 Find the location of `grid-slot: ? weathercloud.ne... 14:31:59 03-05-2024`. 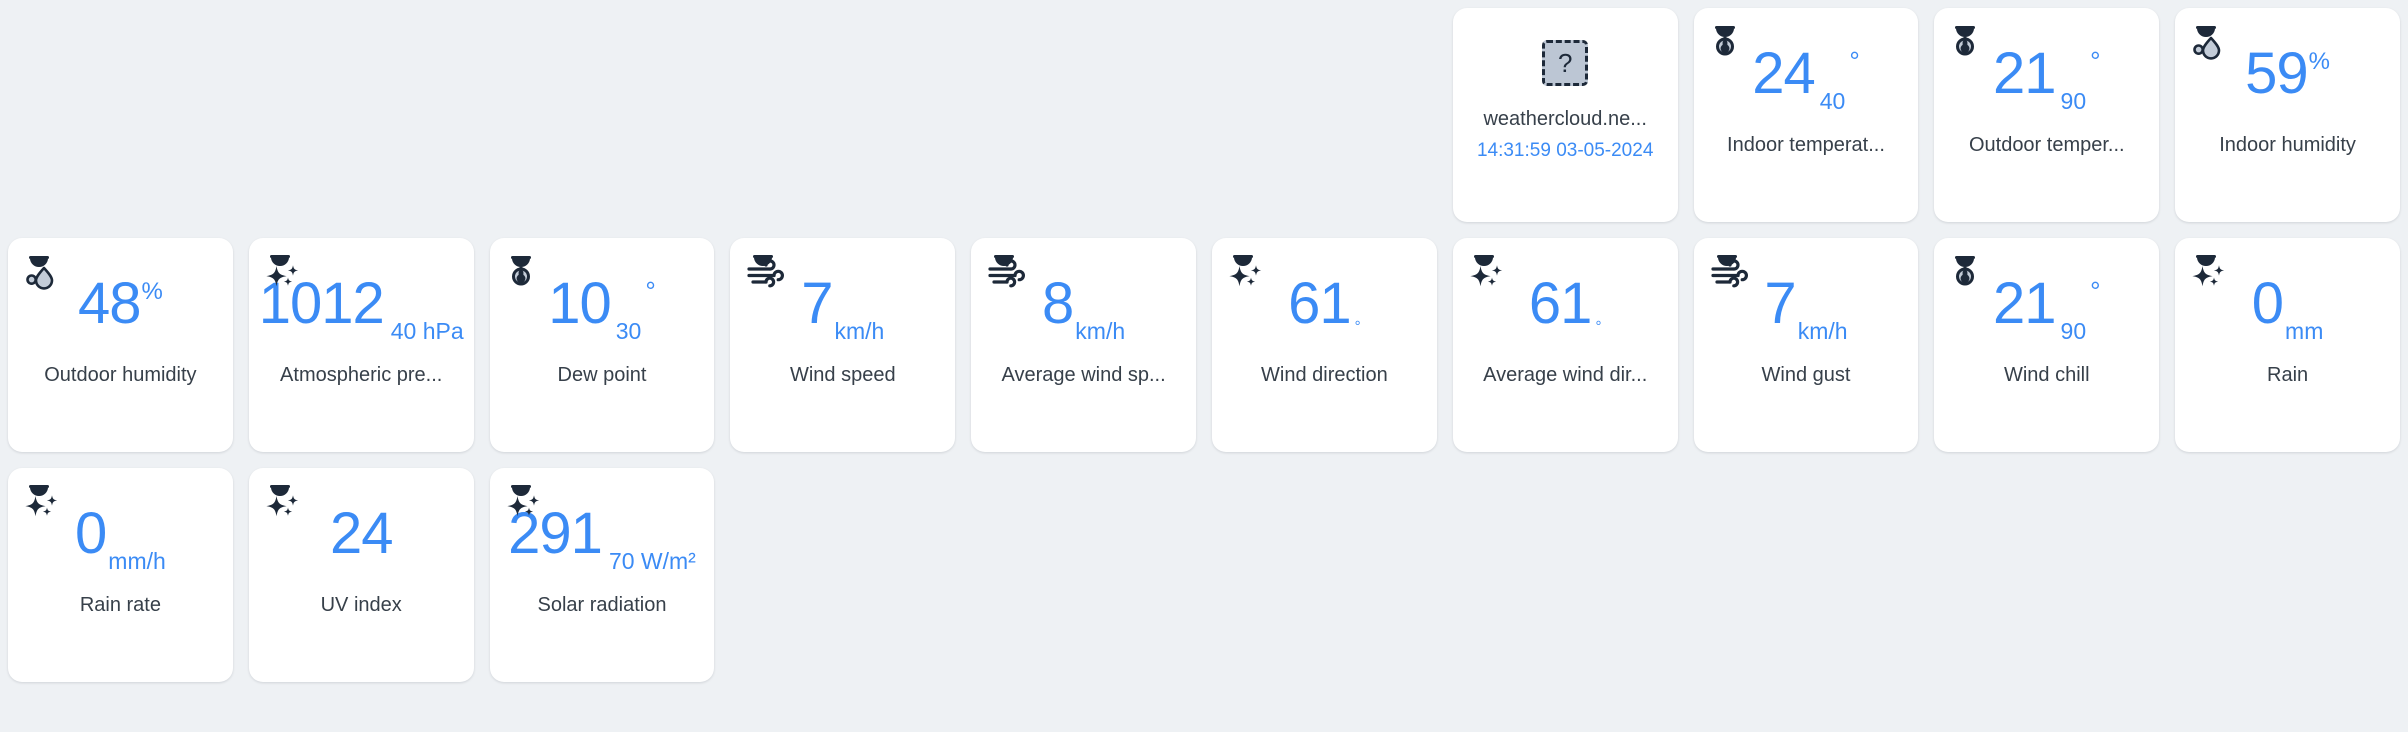

grid-slot: ? weathercloud.ne... 14:31:59 03-05-2024 is located at coordinates (1565, 115).